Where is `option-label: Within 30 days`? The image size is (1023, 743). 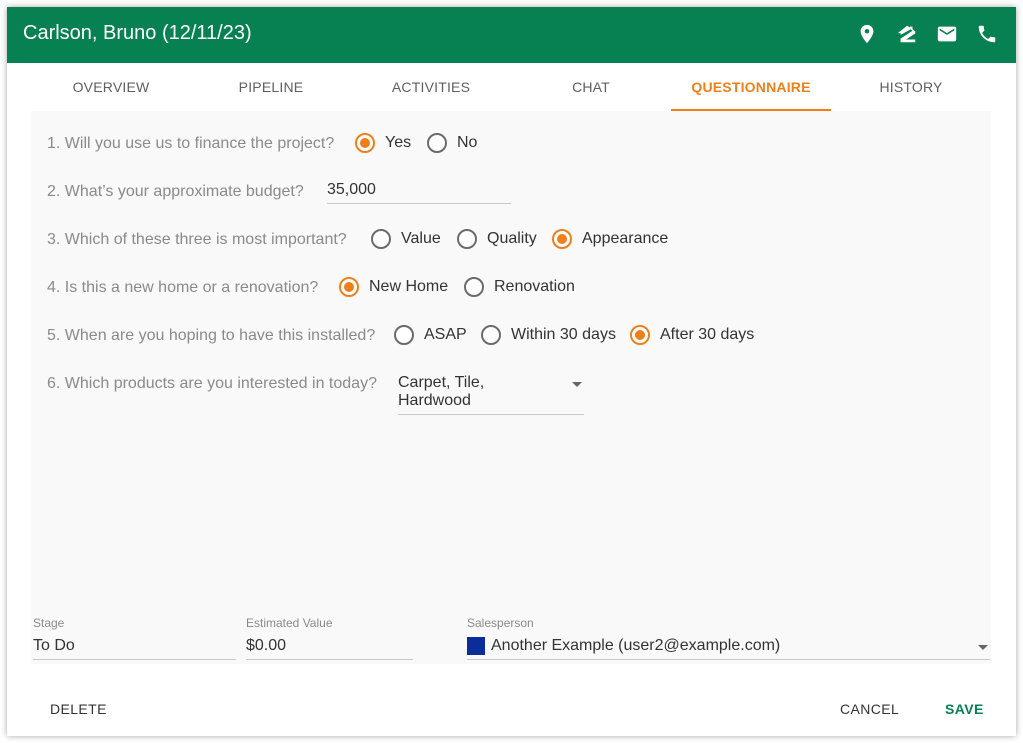 option-label: Within 30 days is located at coordinates (563, 334).